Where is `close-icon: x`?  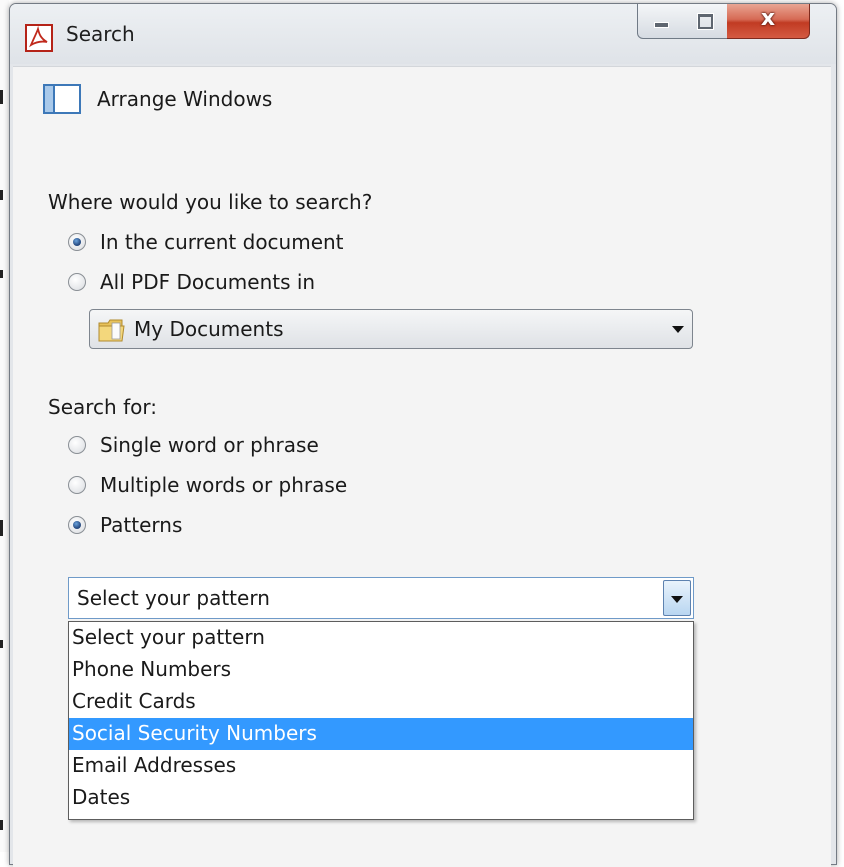
close-icon: x is located at coordinates (768, 18).